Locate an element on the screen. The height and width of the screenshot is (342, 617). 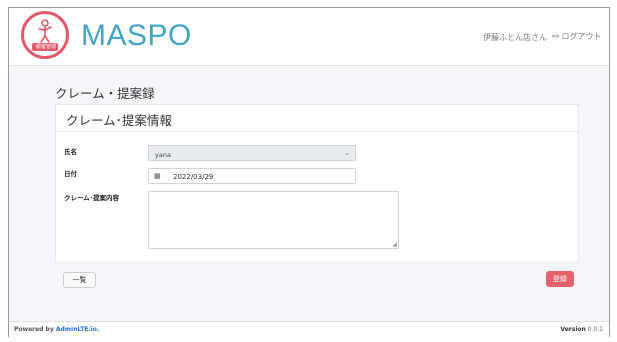
version-value: 0.0.1 is located at coordinates (595, 329).